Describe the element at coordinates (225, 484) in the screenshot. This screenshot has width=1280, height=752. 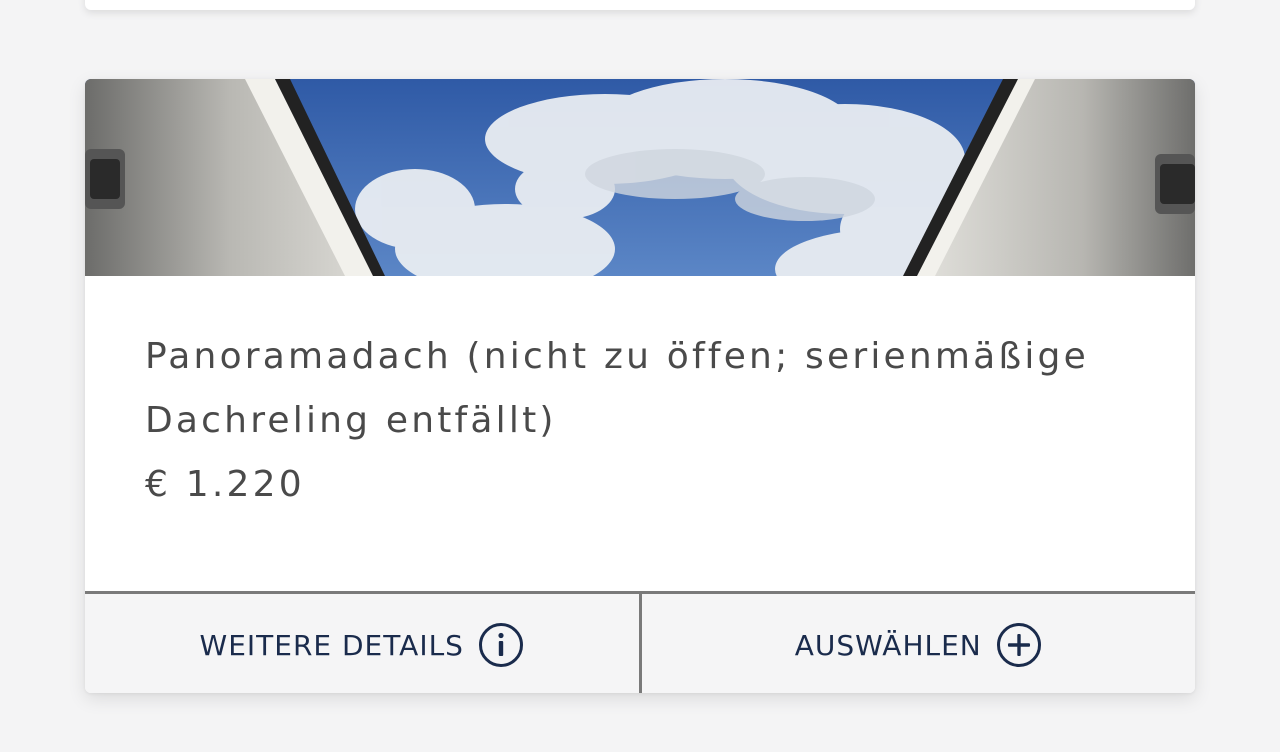
I see `option-price: € 1.220` at that location.